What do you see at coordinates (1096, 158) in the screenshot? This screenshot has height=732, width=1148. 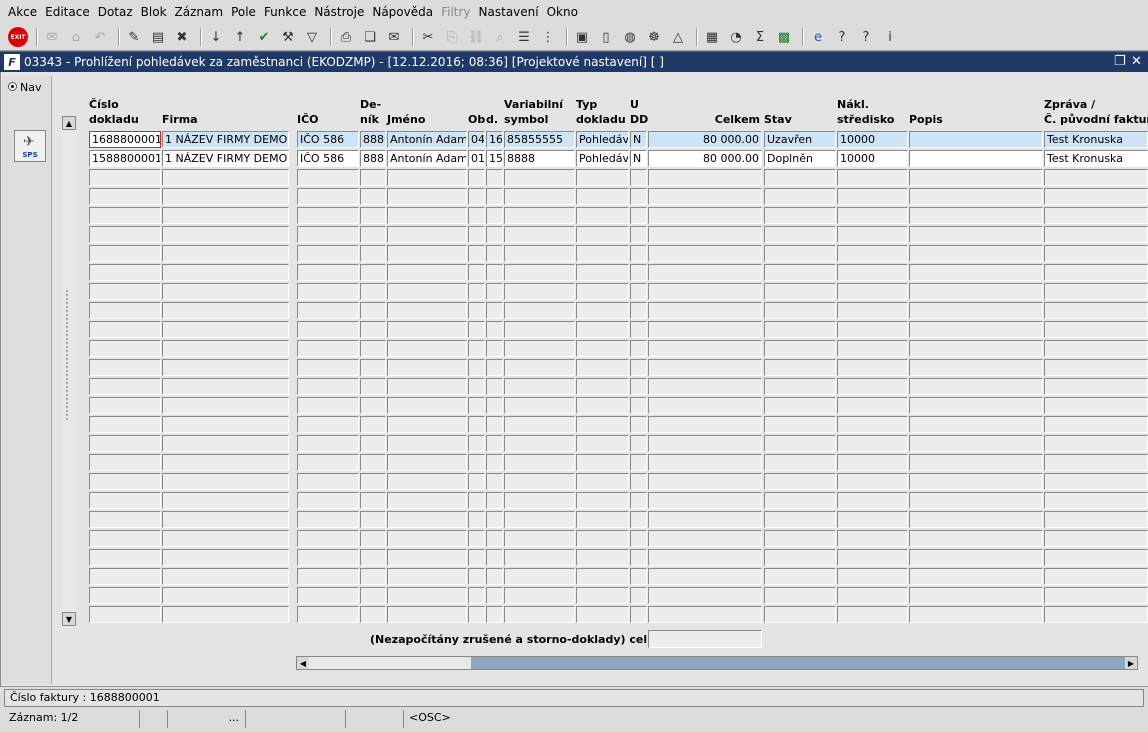 I see `cell-zprava: Test Kronuska` at bounding box center [1096, 158].